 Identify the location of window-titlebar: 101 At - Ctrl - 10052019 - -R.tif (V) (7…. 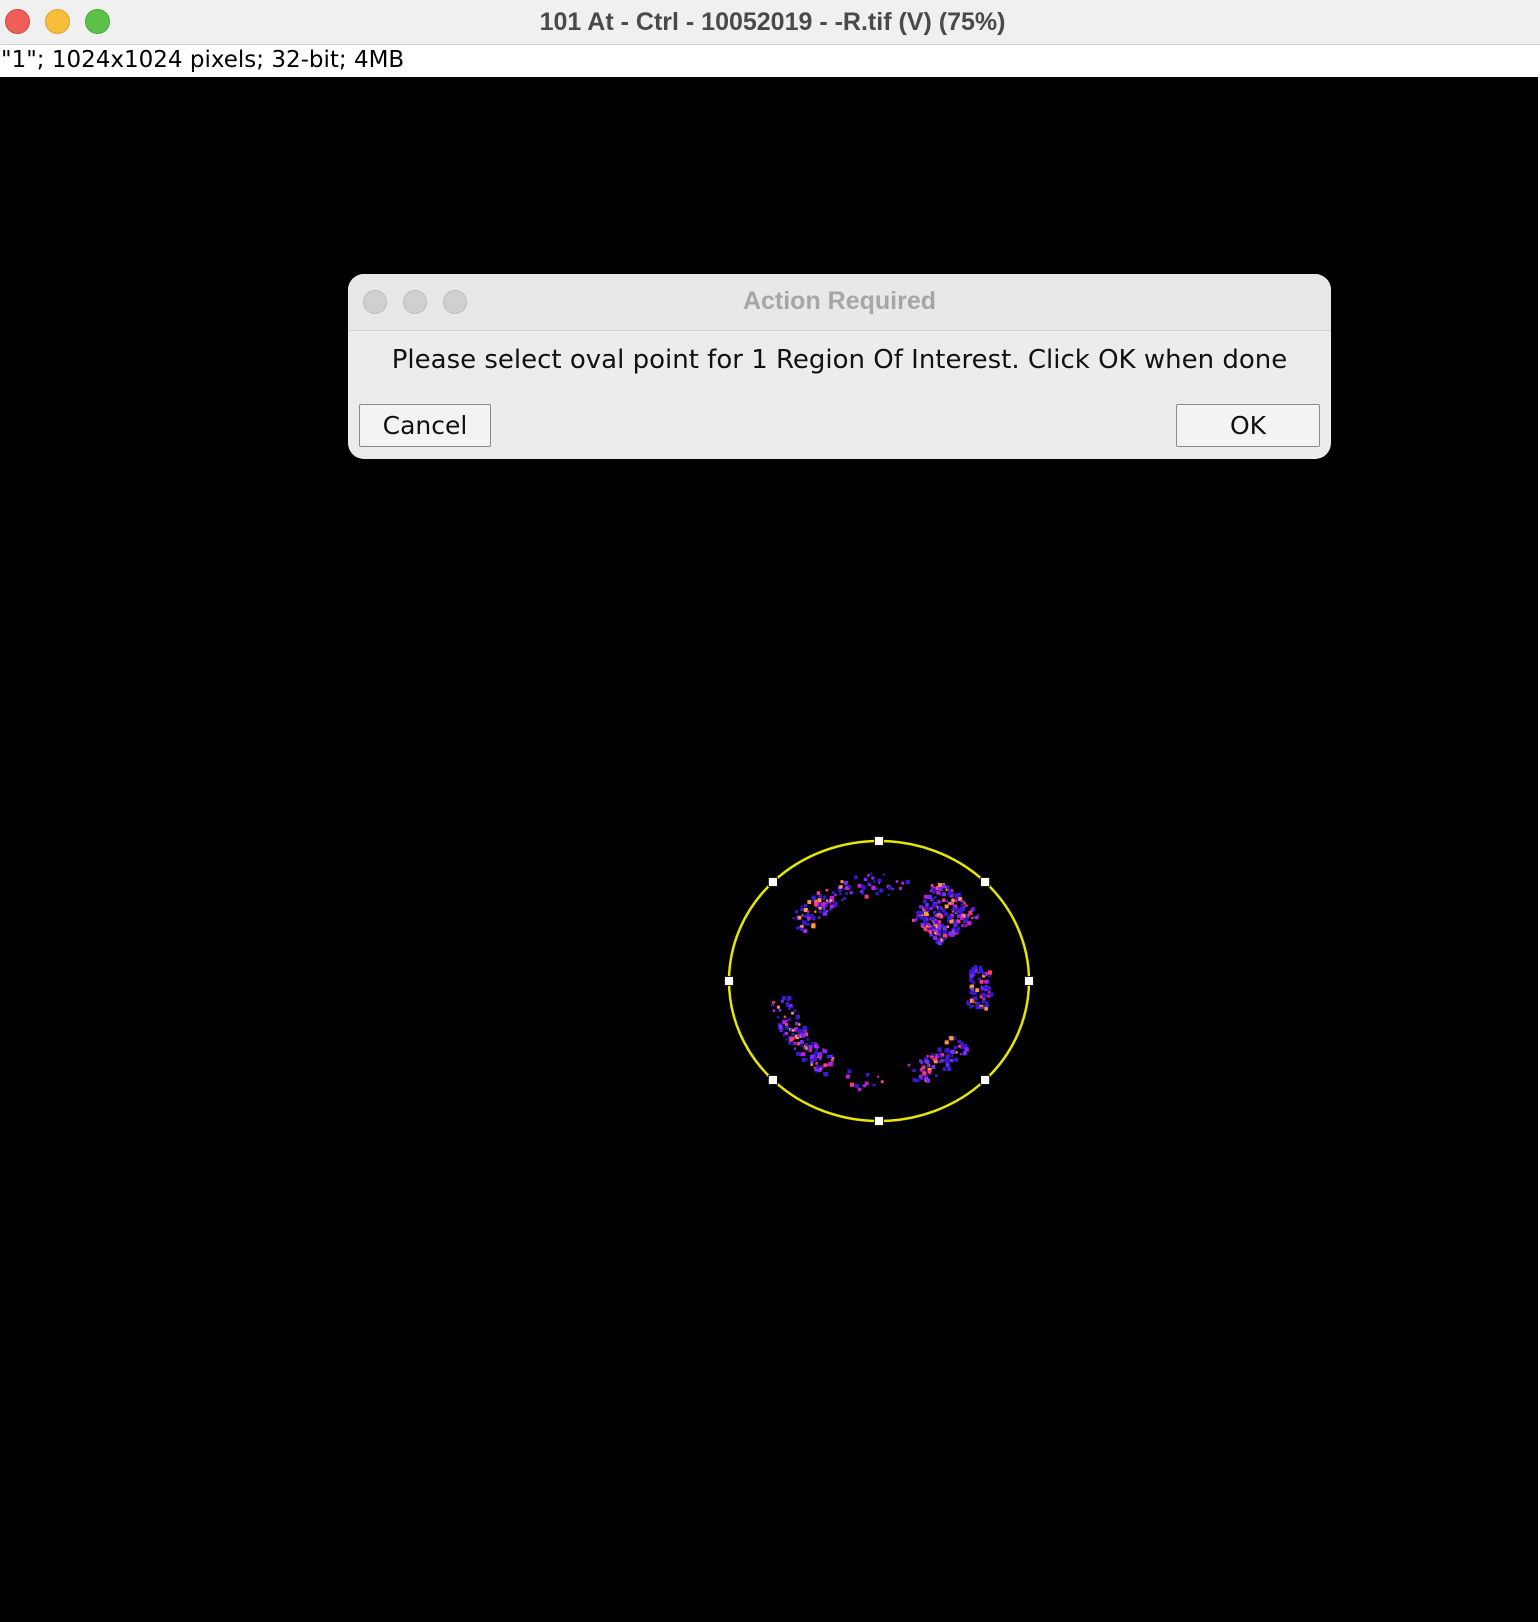
(770, 22).